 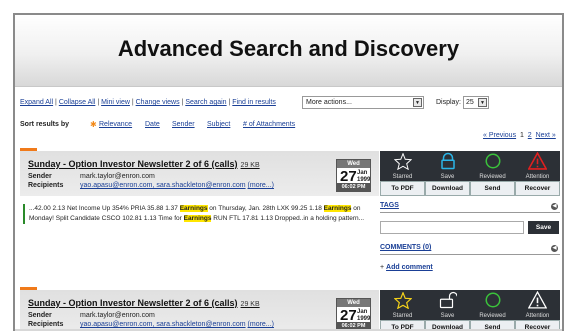 I want to click on page-2-link: 2, so click(x=530, y=135).